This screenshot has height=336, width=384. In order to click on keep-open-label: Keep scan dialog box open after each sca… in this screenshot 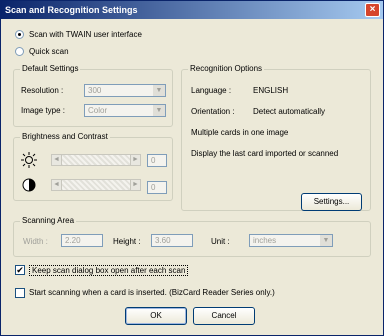, I will do `click(109, 270)`.